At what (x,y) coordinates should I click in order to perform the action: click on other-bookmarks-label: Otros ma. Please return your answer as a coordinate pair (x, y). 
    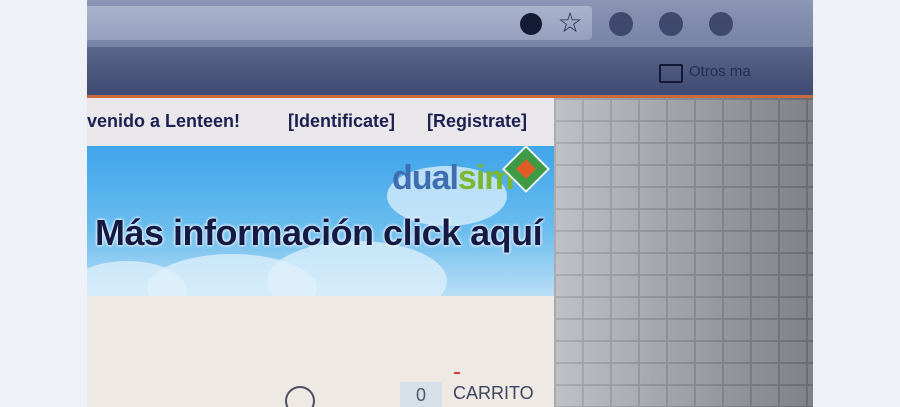
    Looking at the image, I should click on (720, 71).